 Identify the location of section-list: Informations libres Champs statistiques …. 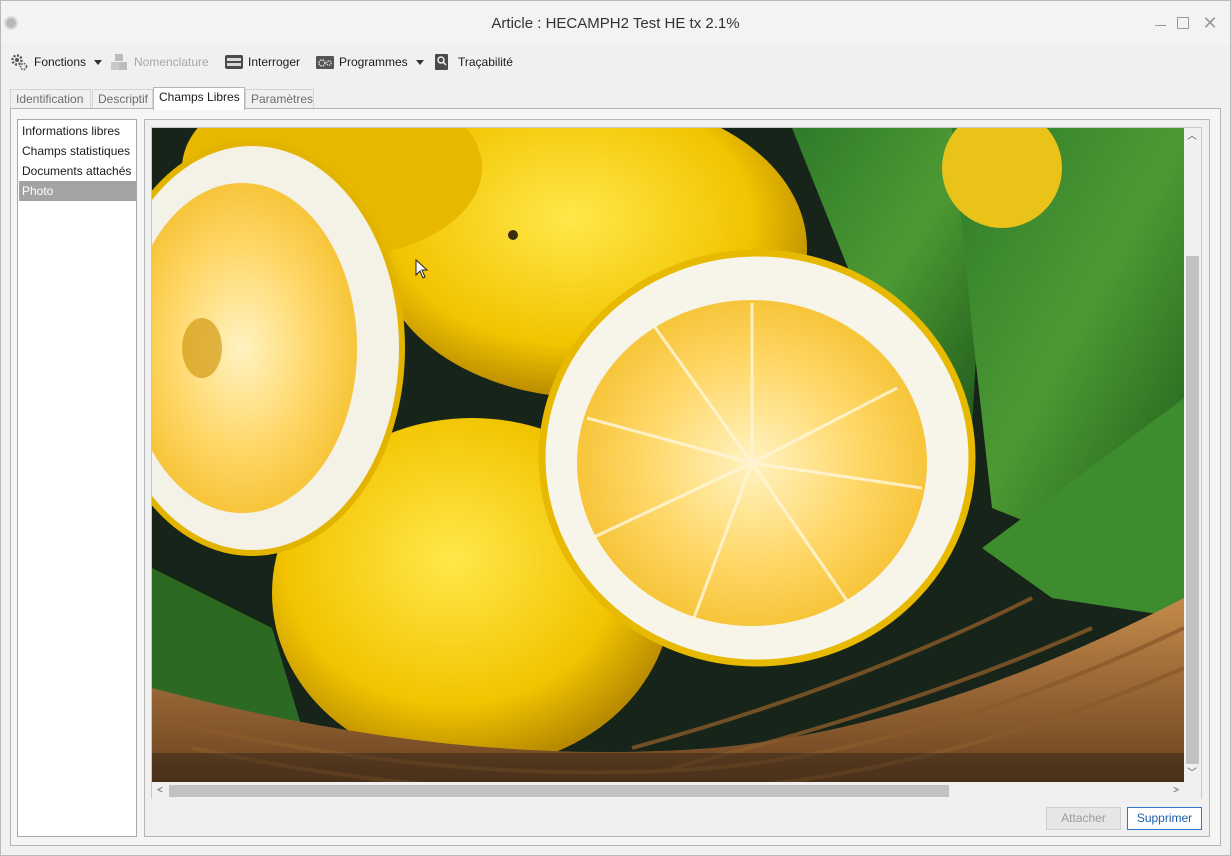
(77, 478).